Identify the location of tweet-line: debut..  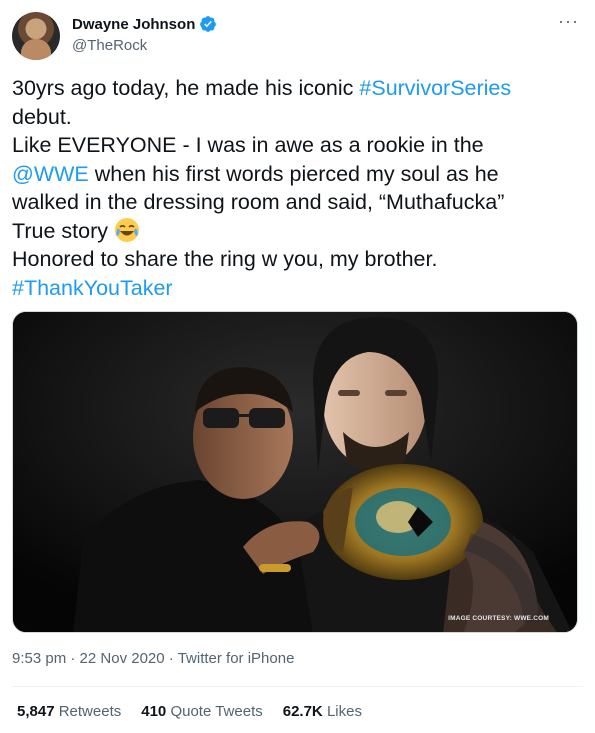
(297, 117).